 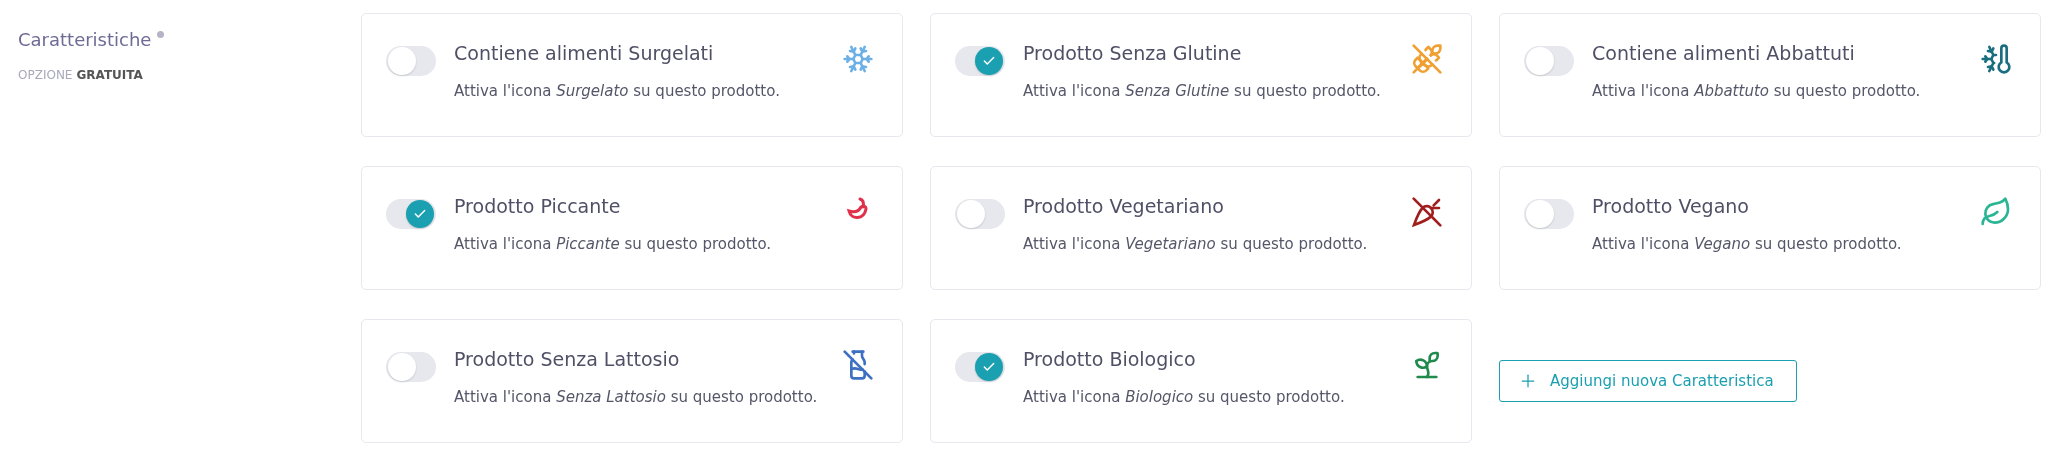 I want to click on feature-description: Attiva l'icona Abbattuto su questo prodotto., so click(x=1757, y=91).